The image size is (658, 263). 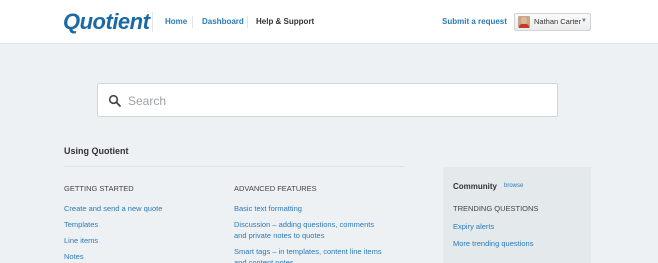 I want to click on nav-divider, so click(x=152, y=22).